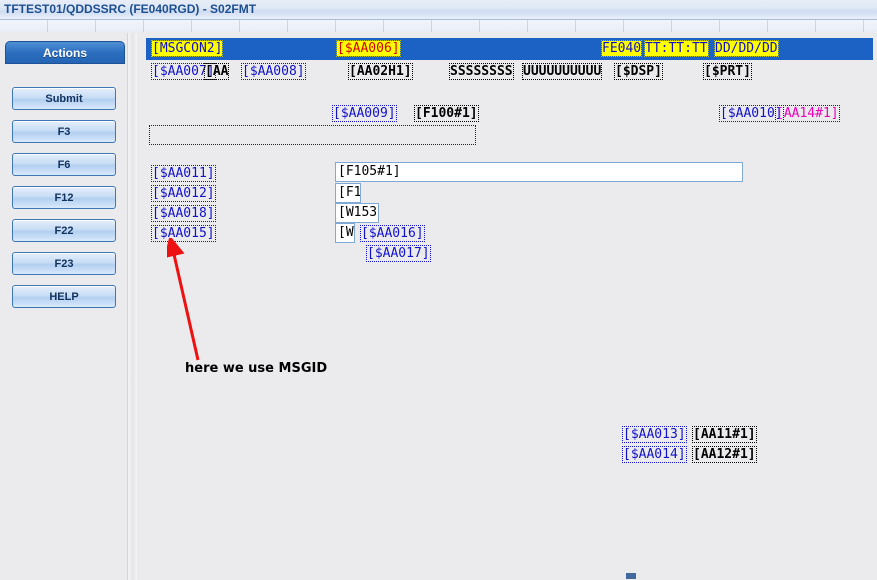 This screenshot has width=877, height=580. What do you see at coordinates (183, 193) in the screenshot?
I see `field-aa012: [$AA012]` at bounding box center [183, 193].